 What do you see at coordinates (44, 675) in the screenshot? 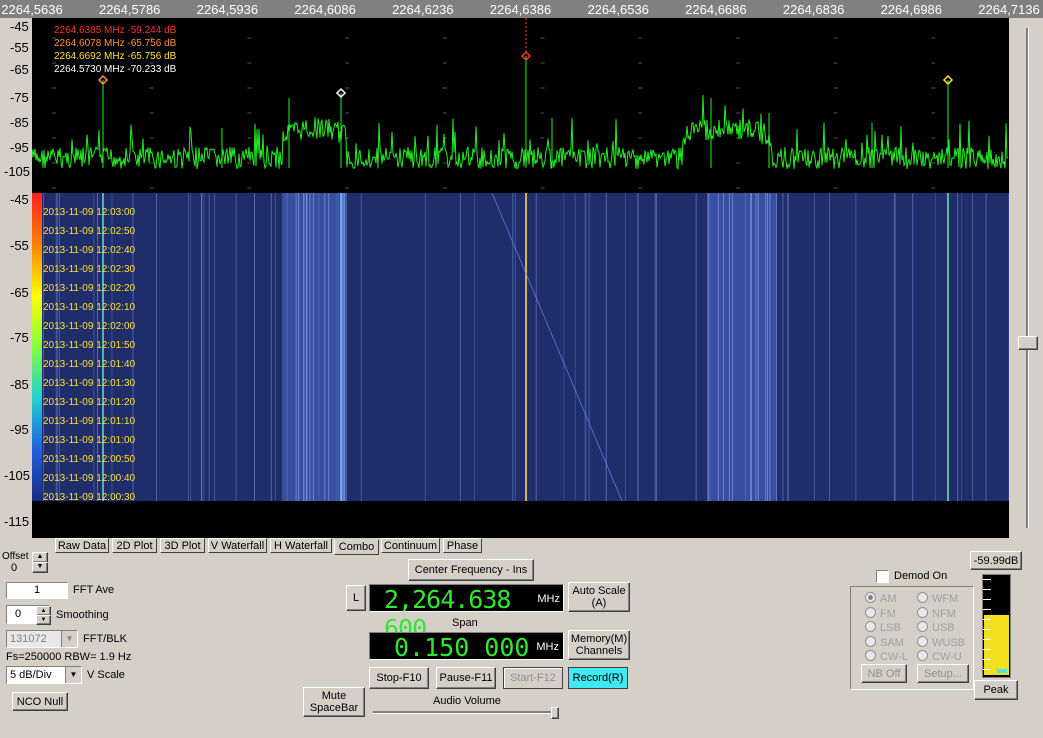
I see `vscale-select: 5 dB/Div ▼` at bounding box center [44, 675].